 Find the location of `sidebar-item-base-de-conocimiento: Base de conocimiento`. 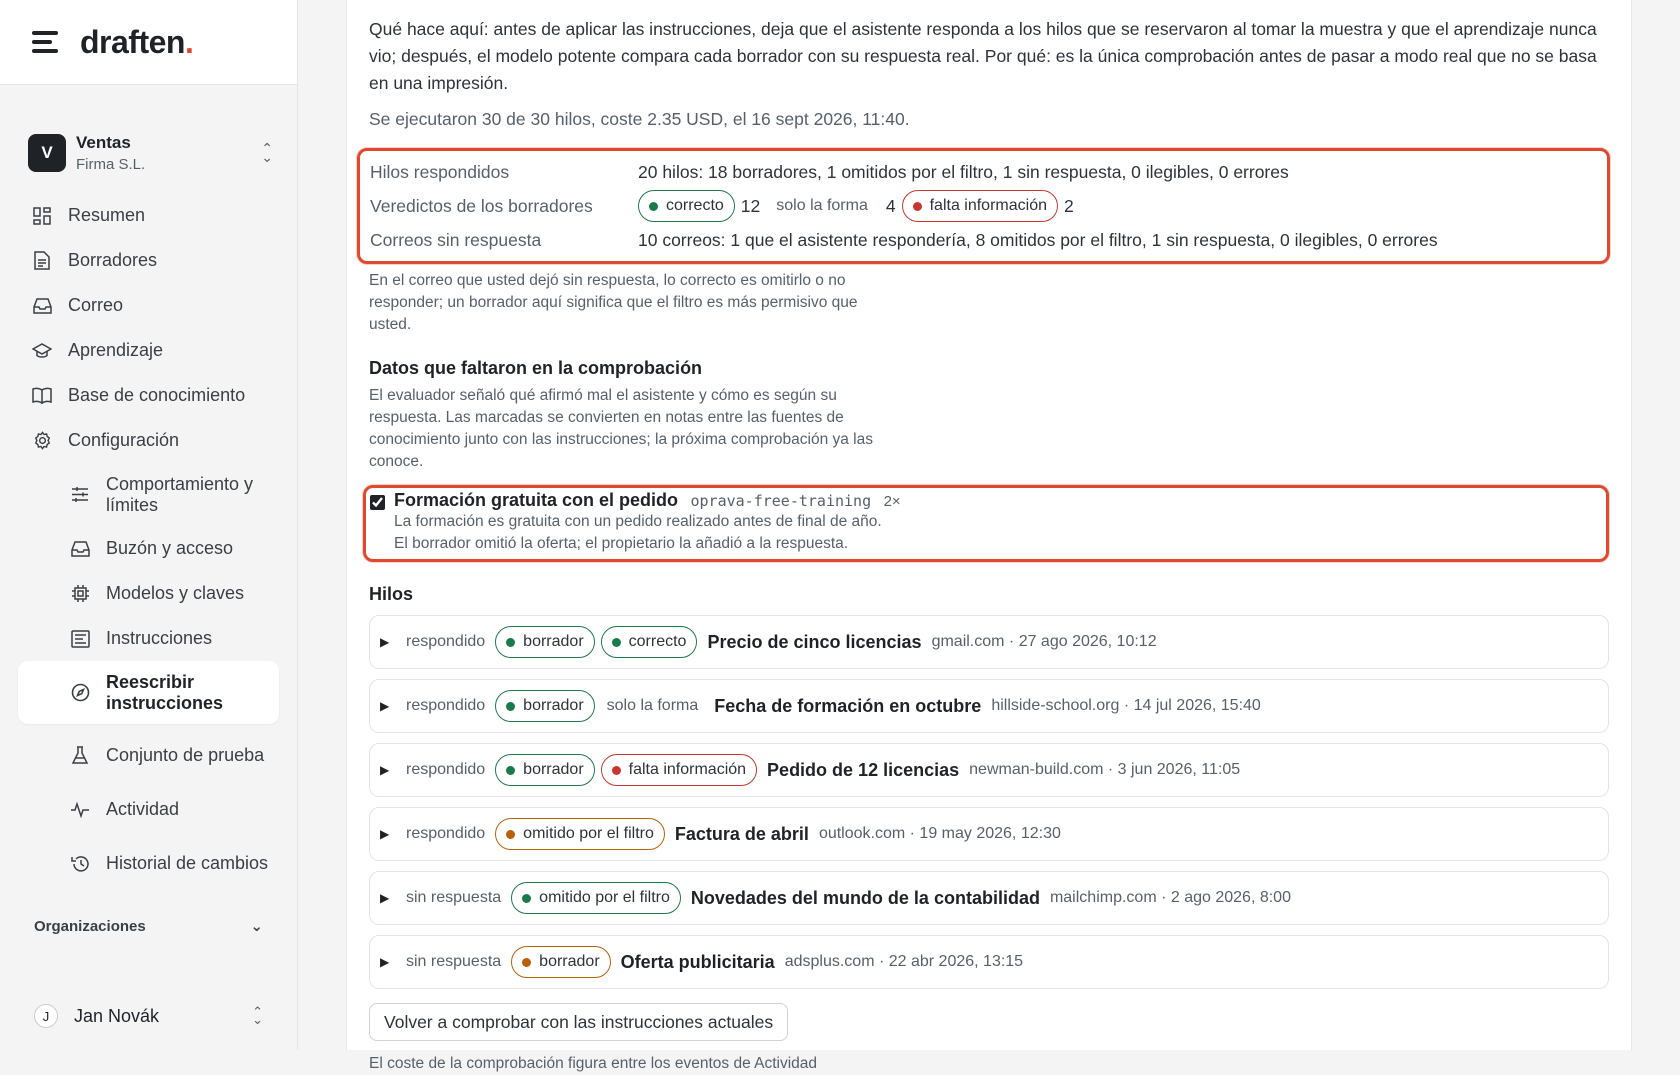

sidebar-item-base-de-conocimiento: Base de conocimiento is located at coordinates (148, 395).